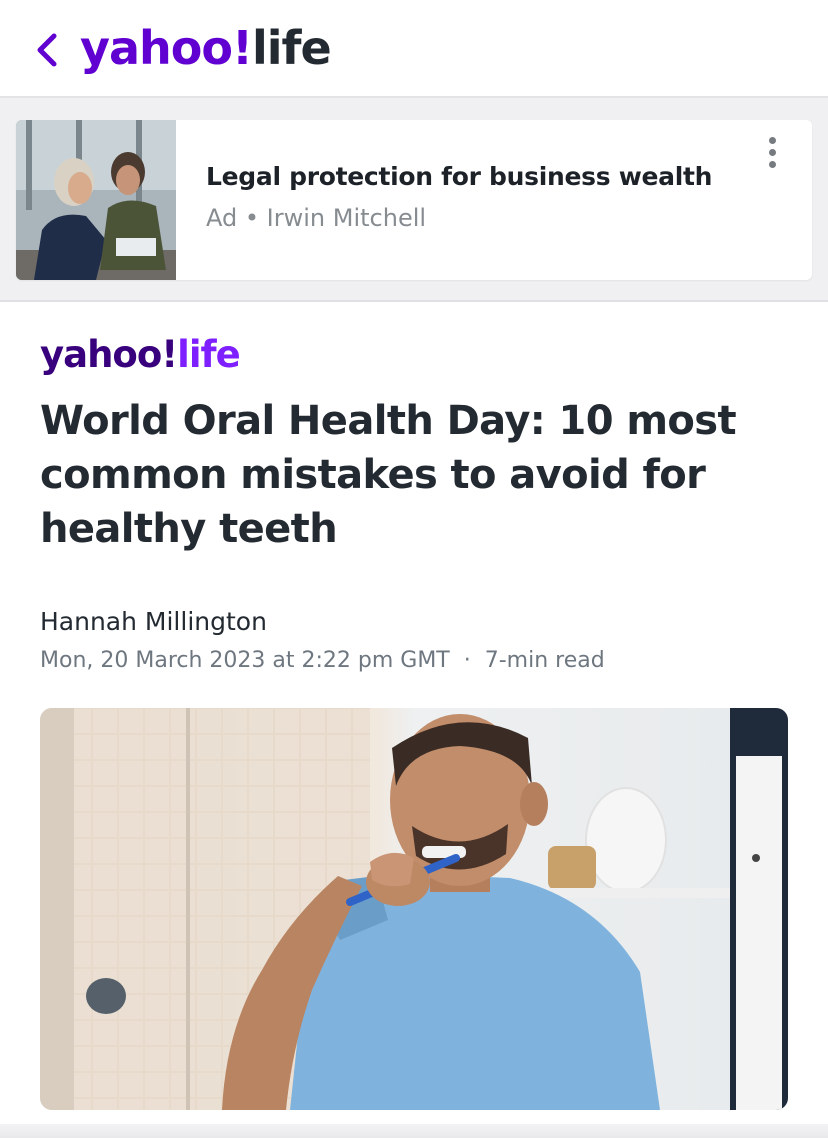 This screenshot has height=1138, width=828. What do you see at coordinates (291, 48) in the screenshot?
I see `logo-section-text: life` at bounding box center [291, 48].